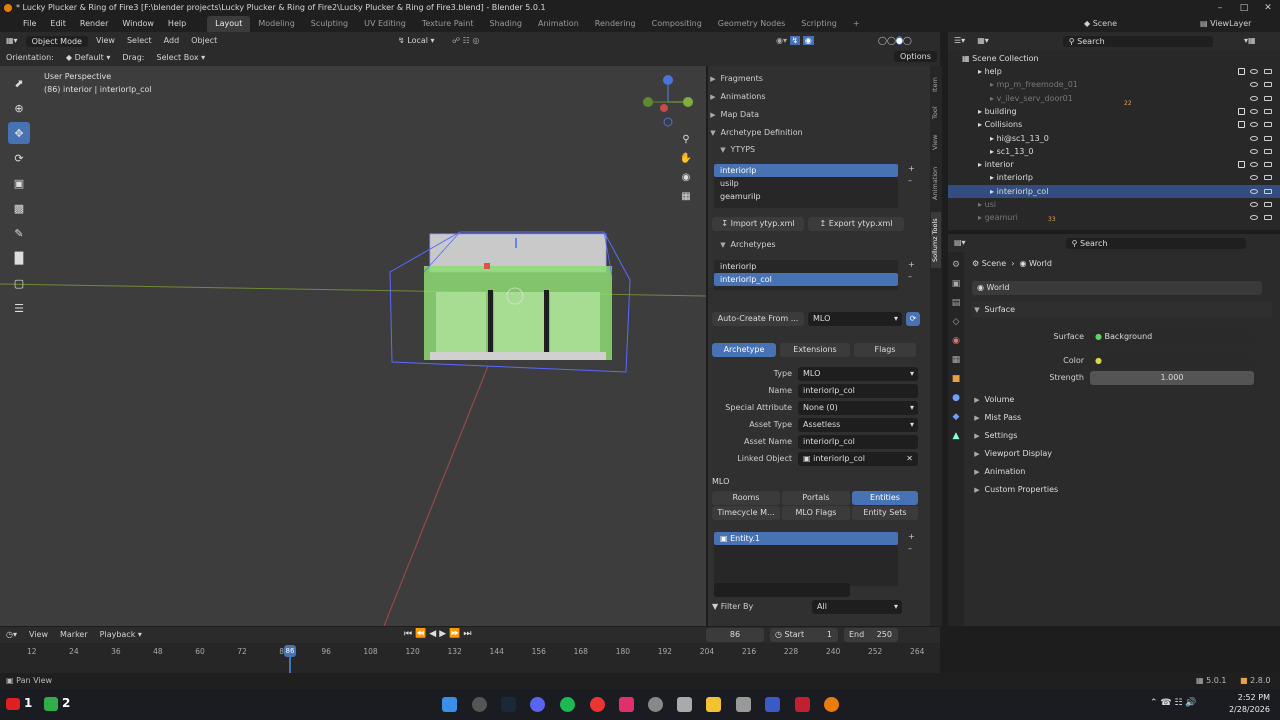  What do you see at coordinates (1122, 472) in the screenshot?
I see `section-animation: ▶ Animation` at bounding box center [1122, 472].